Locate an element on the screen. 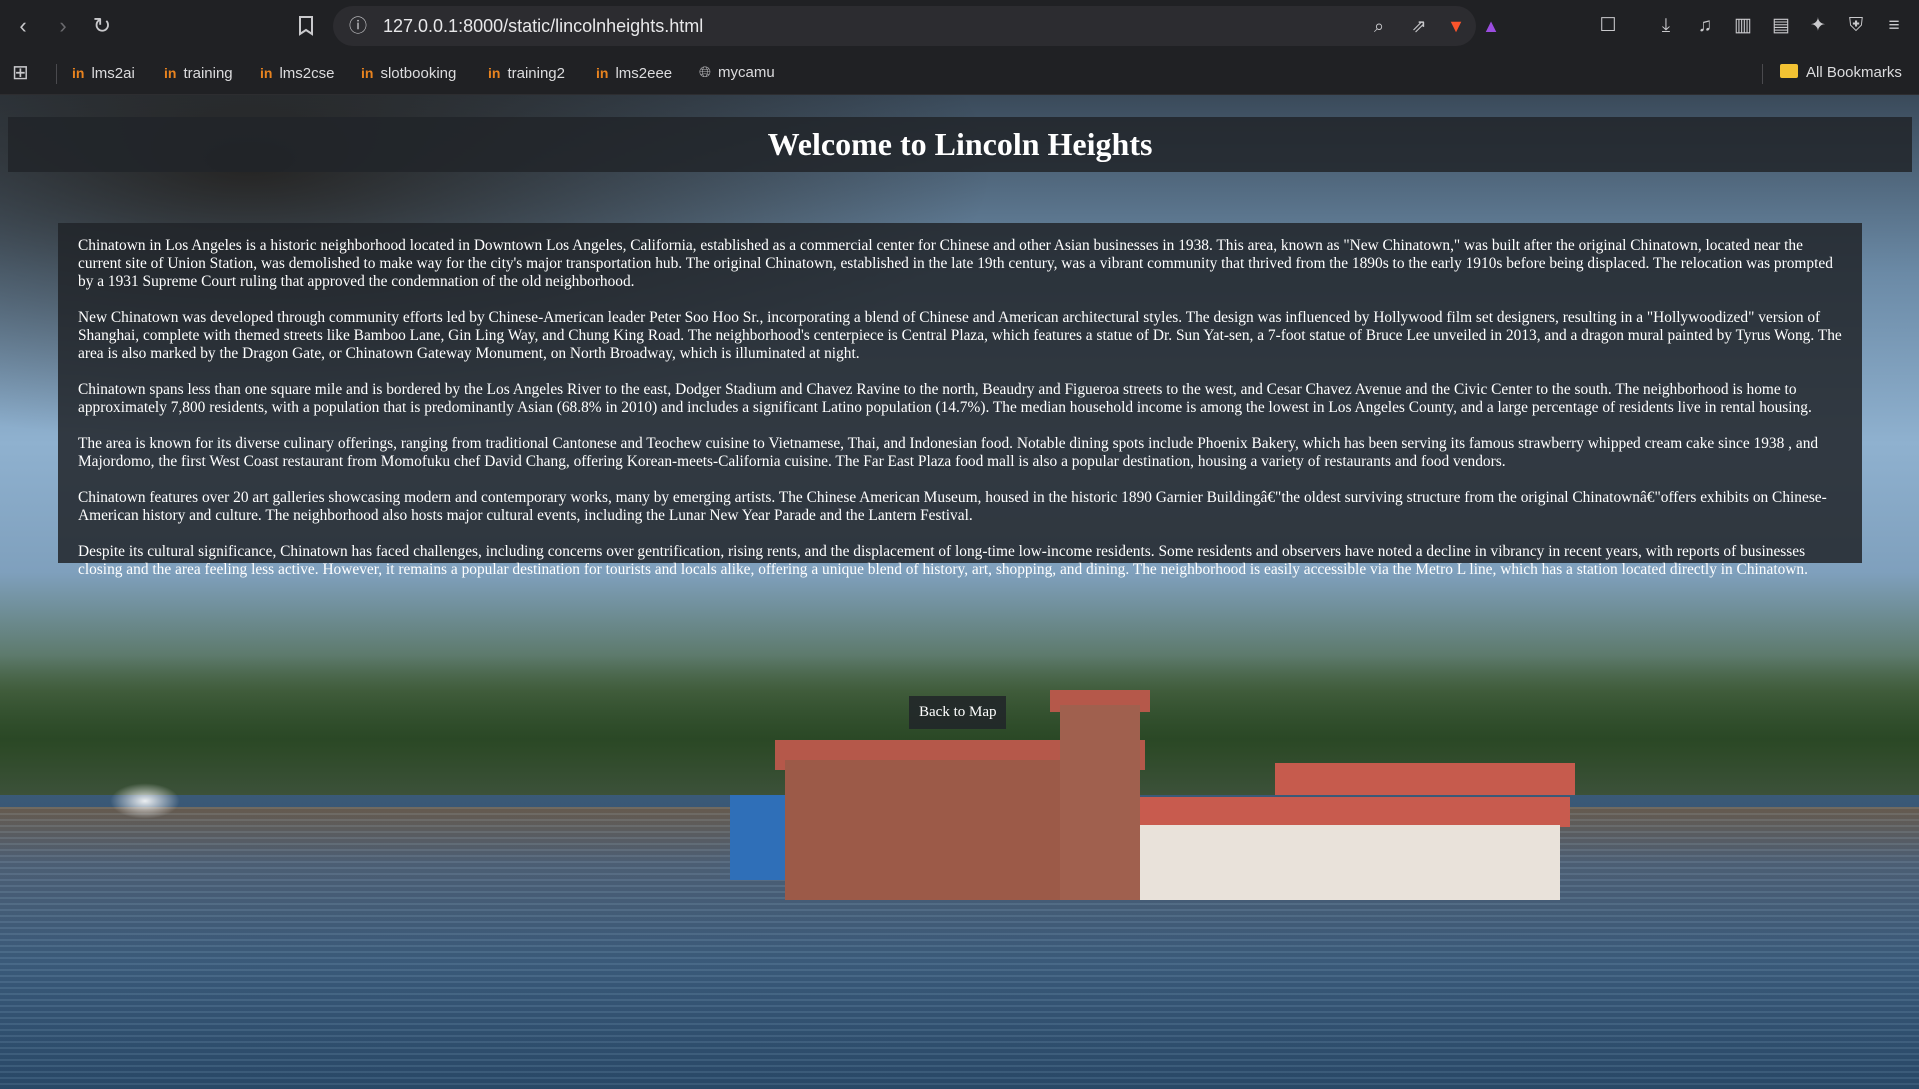 The width and height of the screenshot is (1919, 1089). share-icon: ⇗ is located at coordinates (1419, 26).